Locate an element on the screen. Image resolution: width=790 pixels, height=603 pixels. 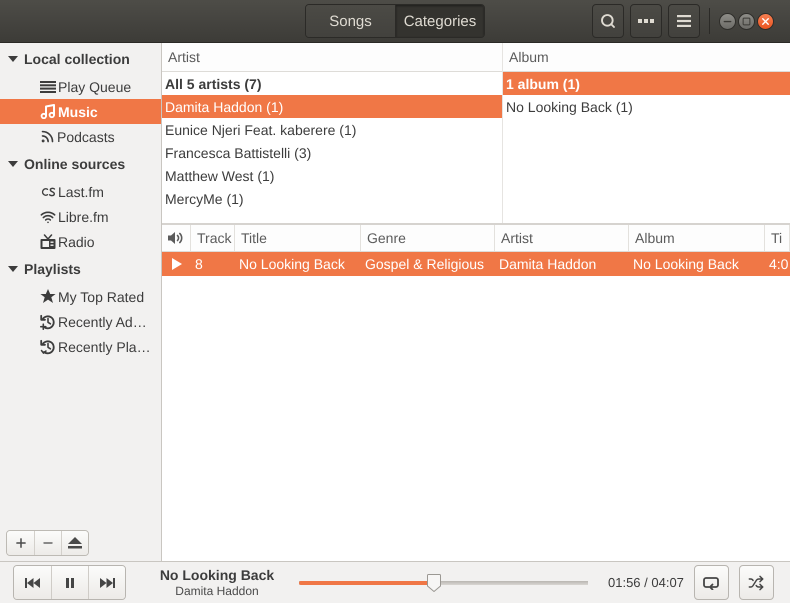
add-button is located at coordinates (20, 543).